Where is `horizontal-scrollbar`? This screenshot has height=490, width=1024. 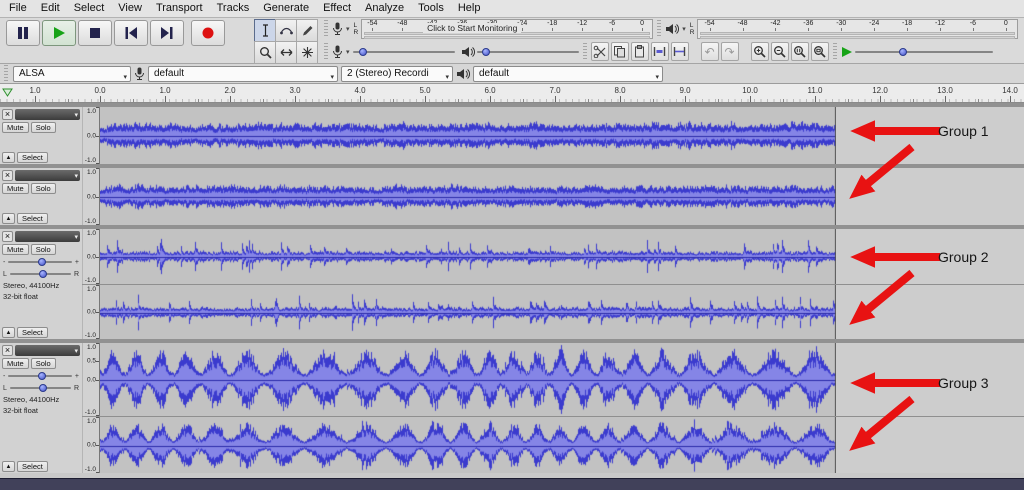 horizontal-scrollbar is located at coordinates (512, 484).